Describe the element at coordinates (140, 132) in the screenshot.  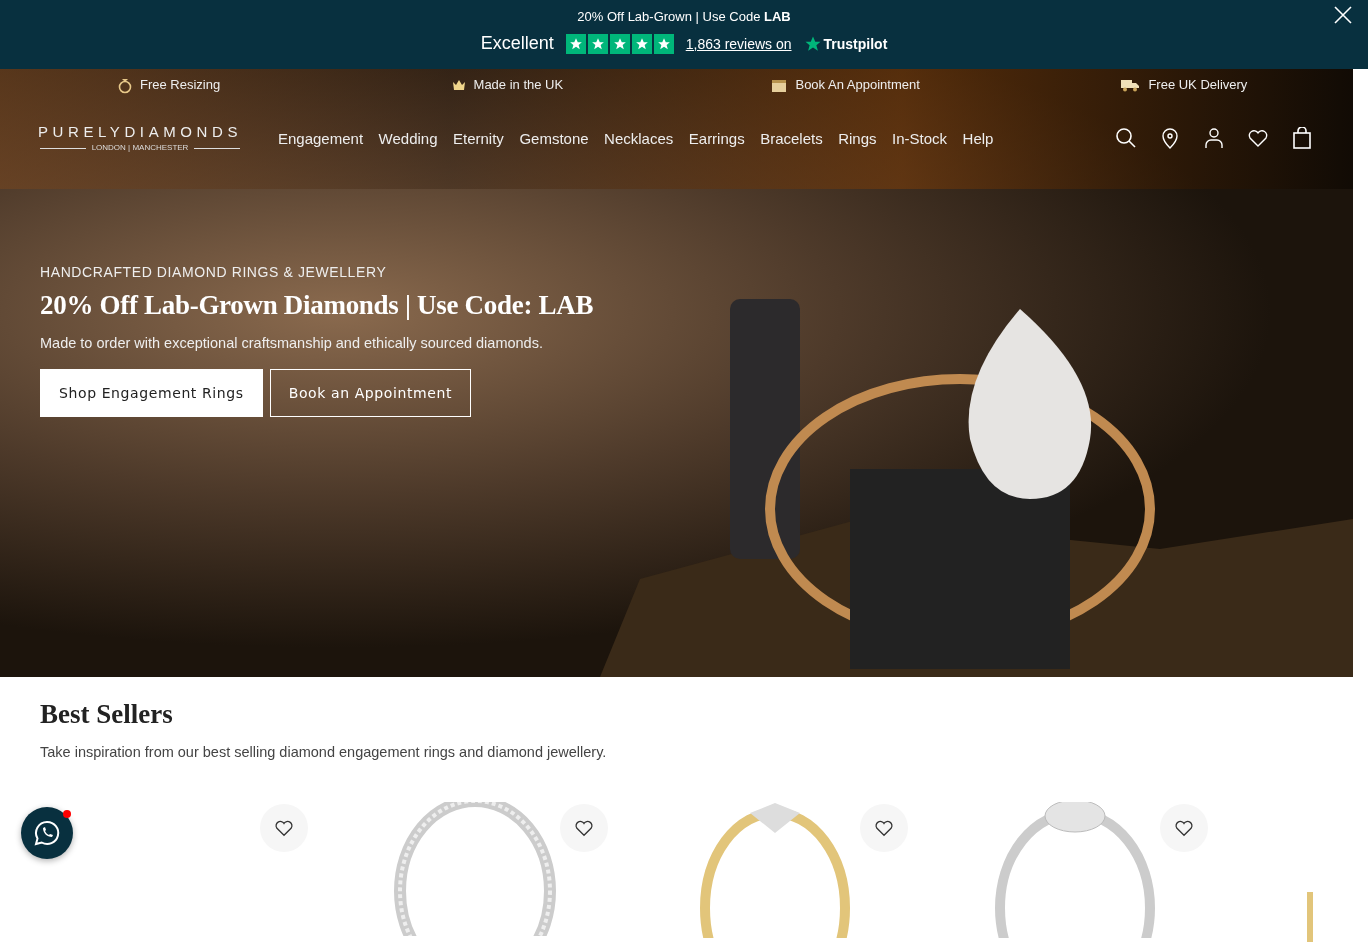
I see `logo-text: PURELYDIAMONDS` at that location.